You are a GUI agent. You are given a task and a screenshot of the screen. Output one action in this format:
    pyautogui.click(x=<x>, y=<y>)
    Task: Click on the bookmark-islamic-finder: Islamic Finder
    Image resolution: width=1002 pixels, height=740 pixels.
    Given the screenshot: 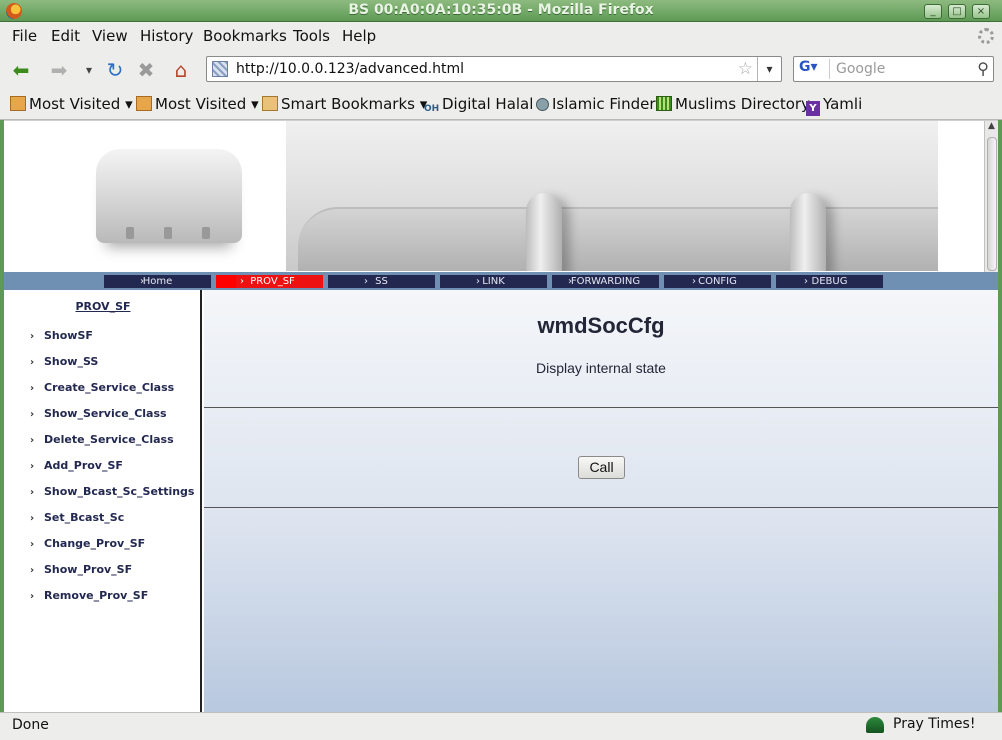 What is the action you would take?
    pyautogui.click(x=596, y=104)
    